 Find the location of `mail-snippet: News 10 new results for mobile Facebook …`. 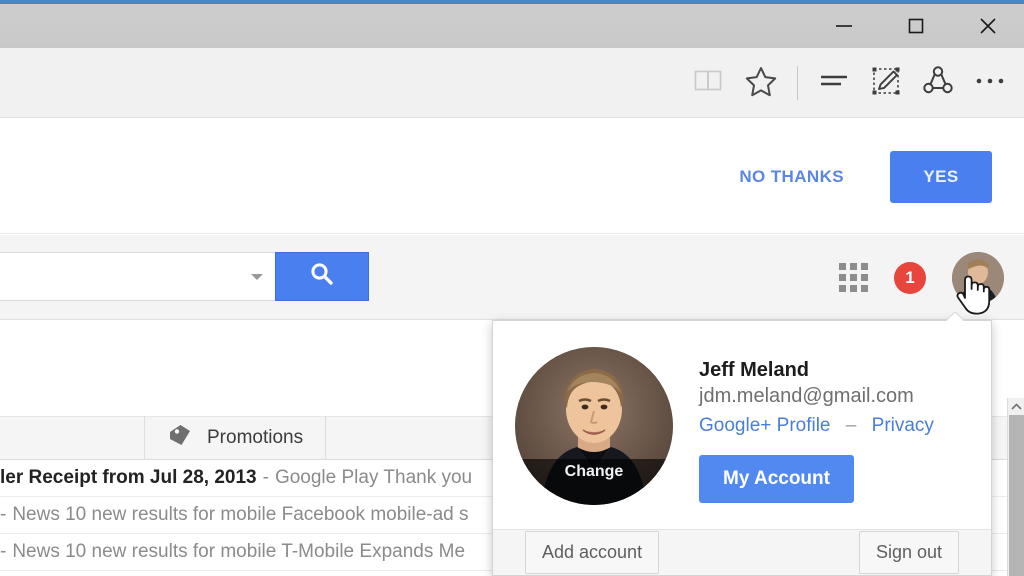

mail-snippet: News 10 new results for mobile Facebook … is located at coordinates (240, 514).